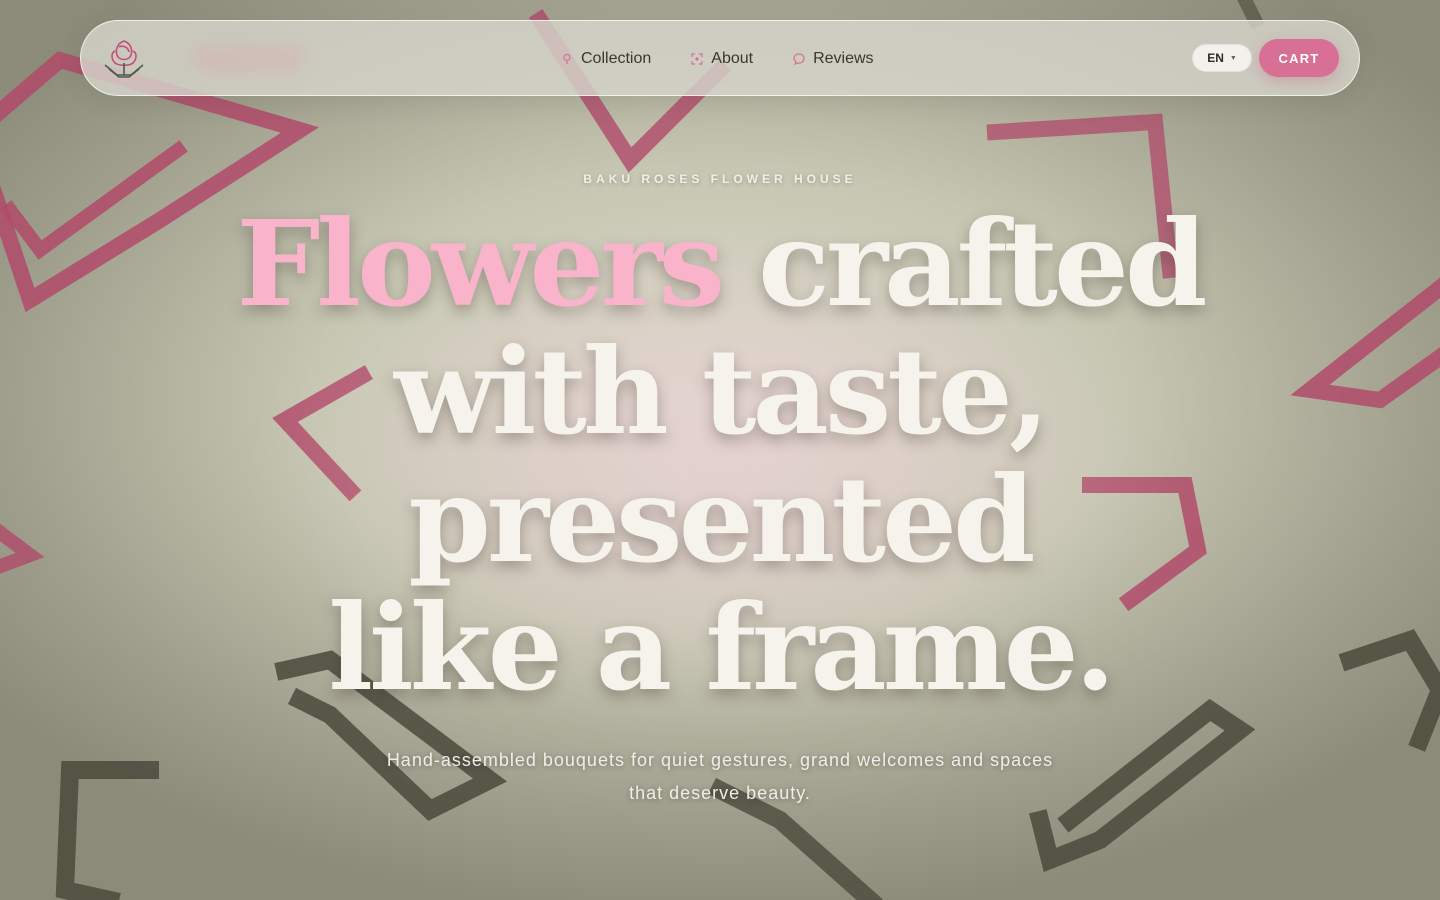 The height and width of the screenshot is (900, 1440). What do you see at coordinates (722, 391) in the screenshot?
I see `headline-line-2: with taste,` at bounding box center [722, 391].